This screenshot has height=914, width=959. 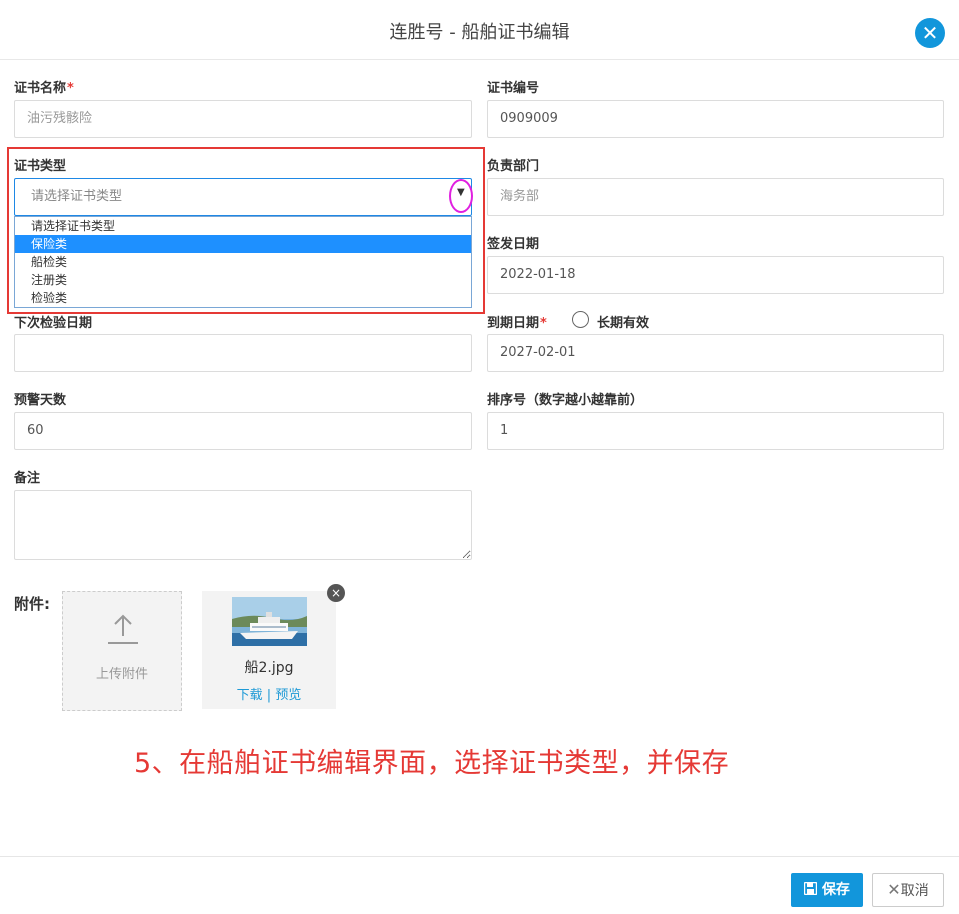 What do you see at coordinates (715, 197) in the screenshot?
I see `department-input: 海务部` at bounding box center [715, 197].